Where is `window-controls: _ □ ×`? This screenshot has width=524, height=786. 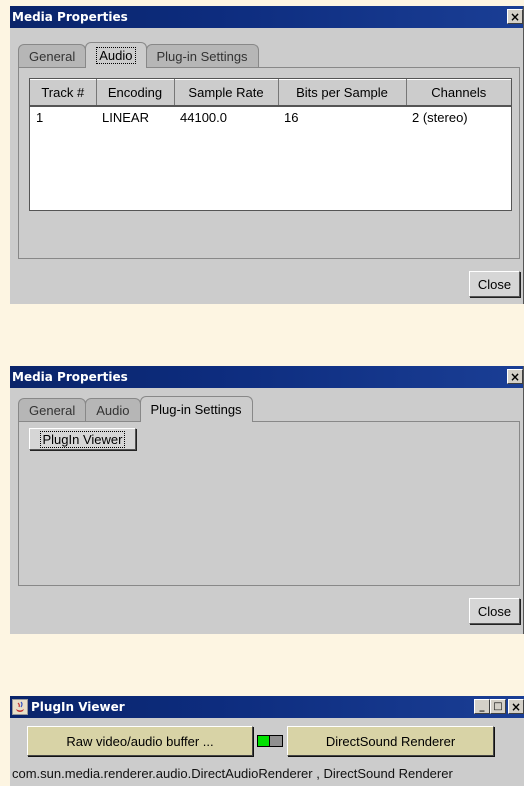 window-controls: _ □ × is located at coordinates (499, 706).